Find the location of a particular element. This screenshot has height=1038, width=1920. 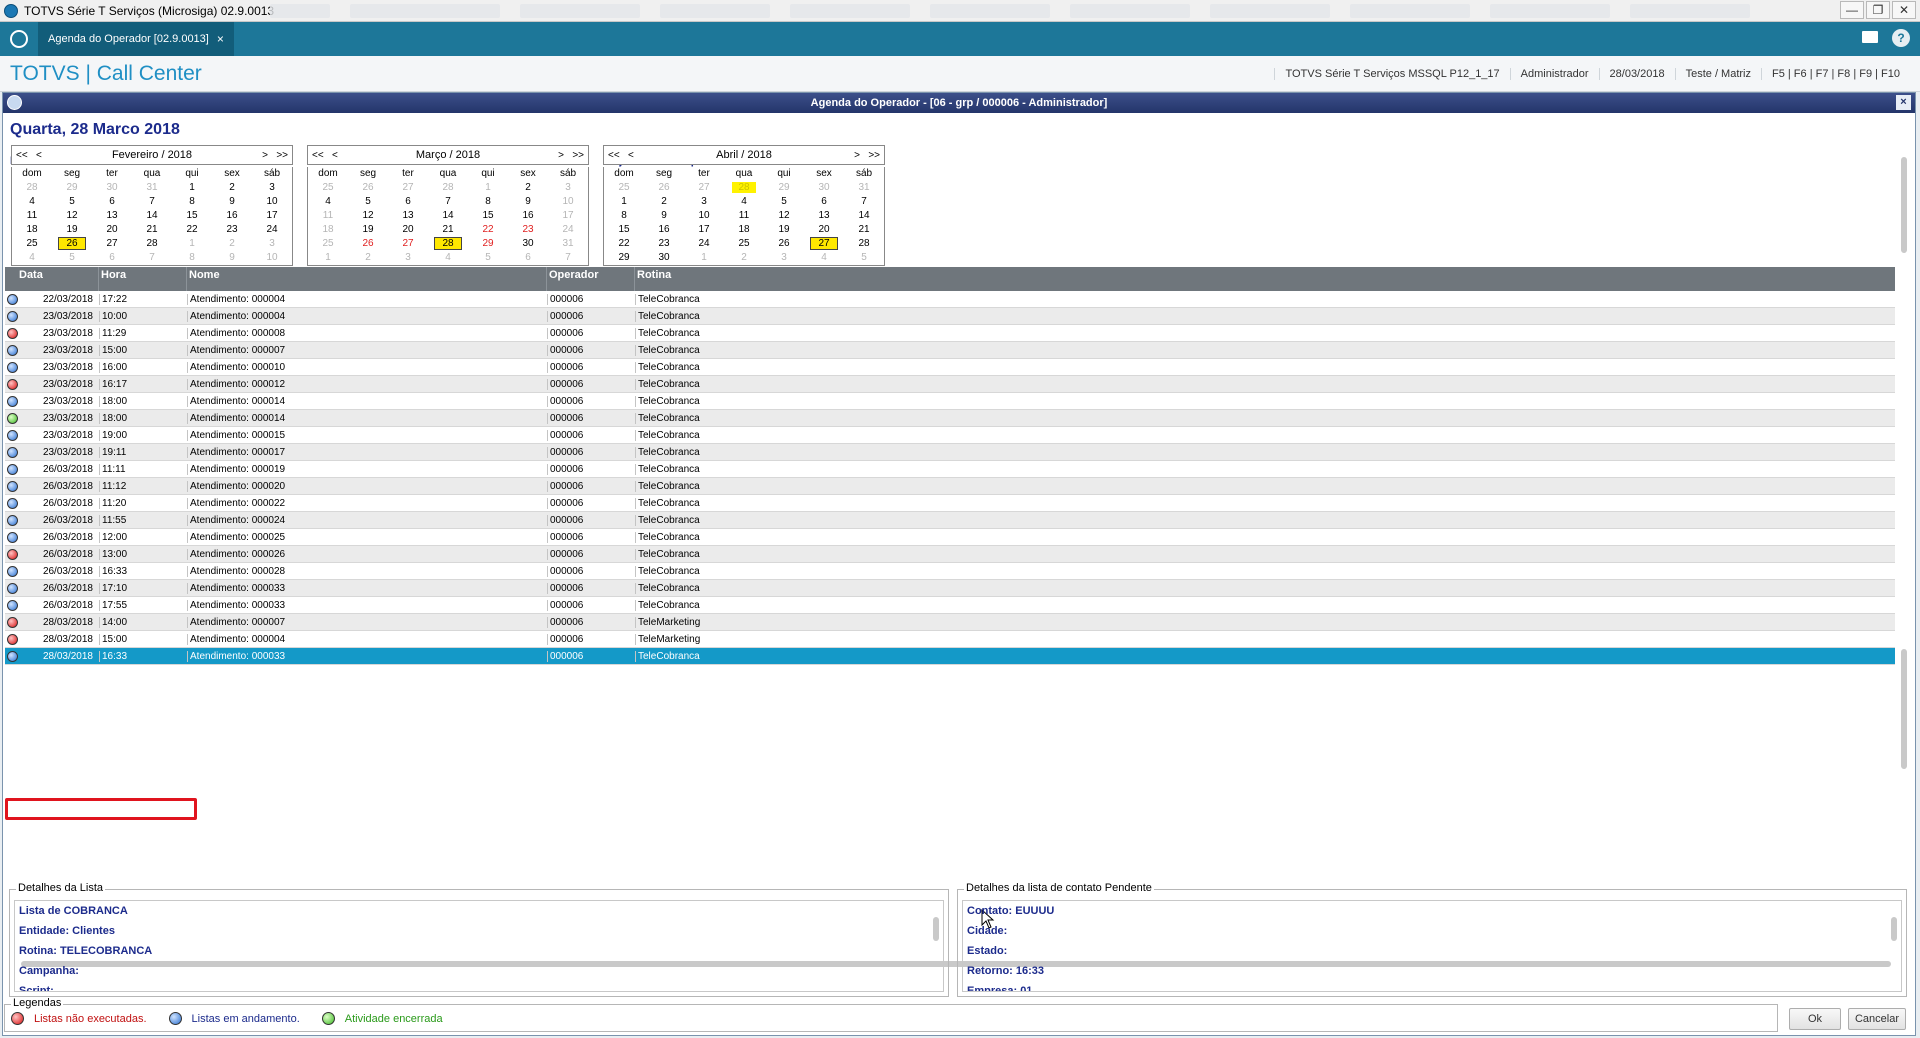

calendar-day: 13 is located at coordinates (112, 216).